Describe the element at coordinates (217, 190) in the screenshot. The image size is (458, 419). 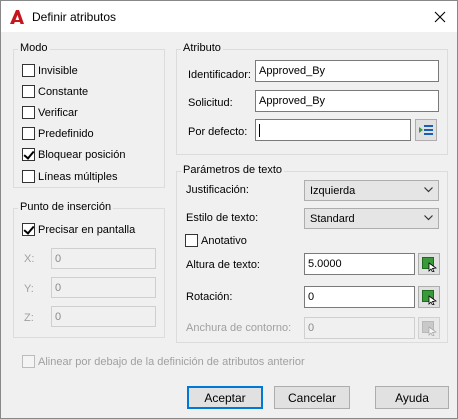
I see `justificacion-label: Justificación:` at that location.